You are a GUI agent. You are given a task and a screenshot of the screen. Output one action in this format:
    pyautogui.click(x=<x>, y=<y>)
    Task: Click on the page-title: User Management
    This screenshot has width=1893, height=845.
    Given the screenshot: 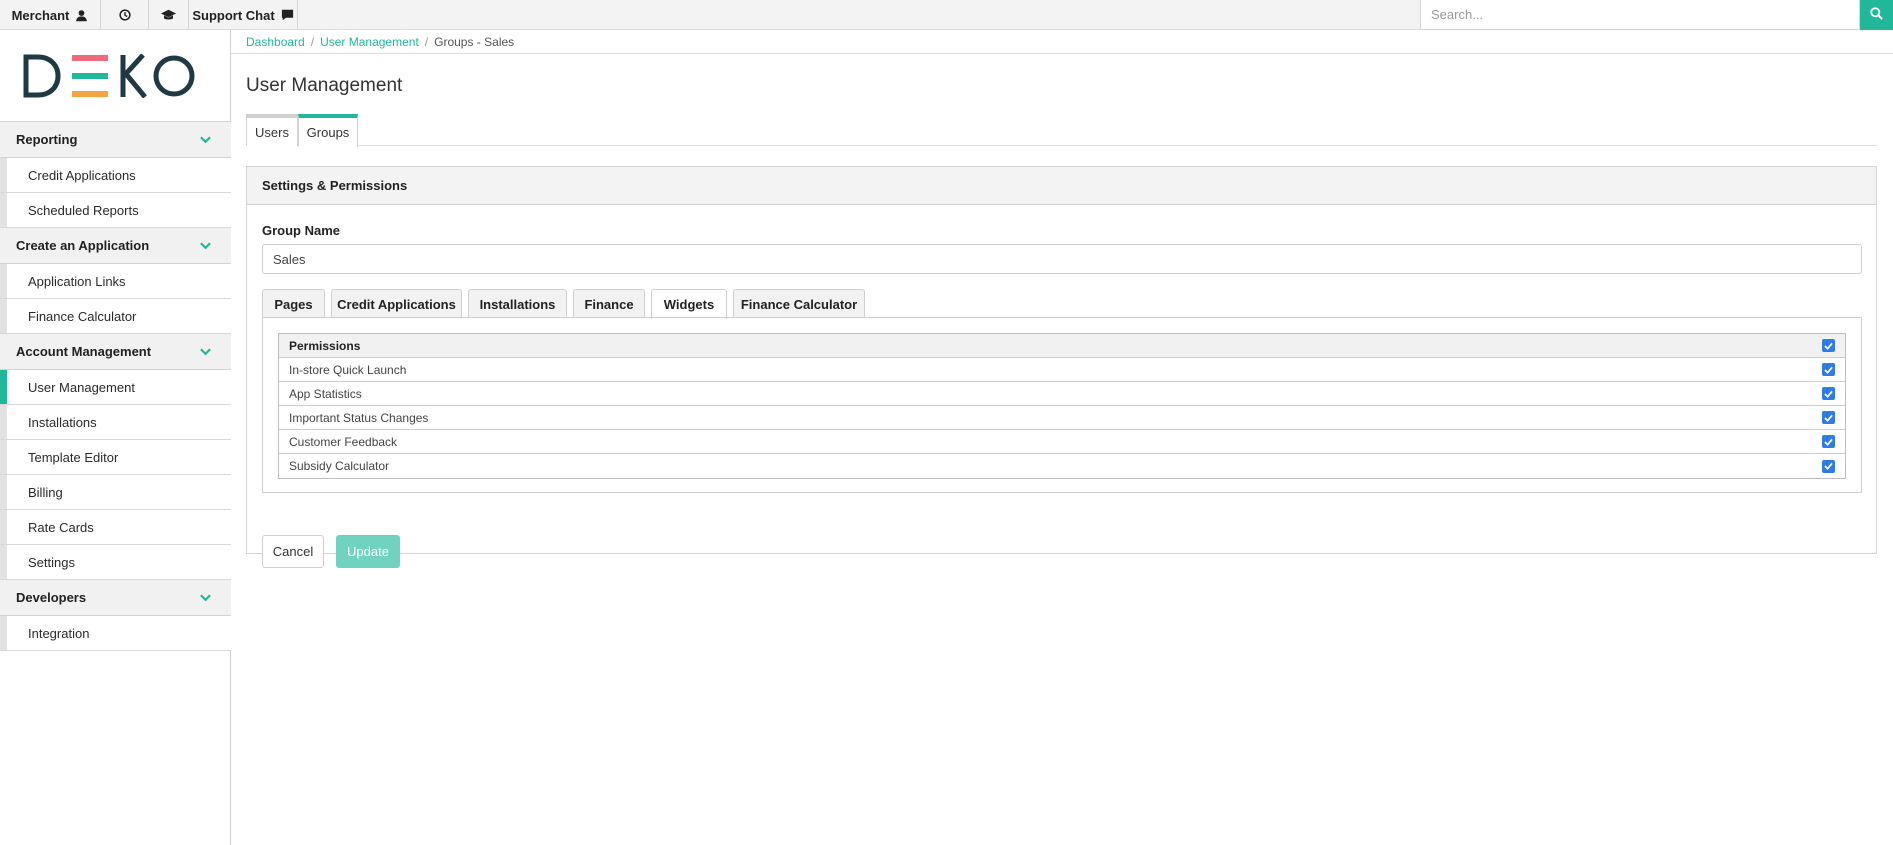 What is the action you would take?
    pyautogui.click(x=324, y=85)
    